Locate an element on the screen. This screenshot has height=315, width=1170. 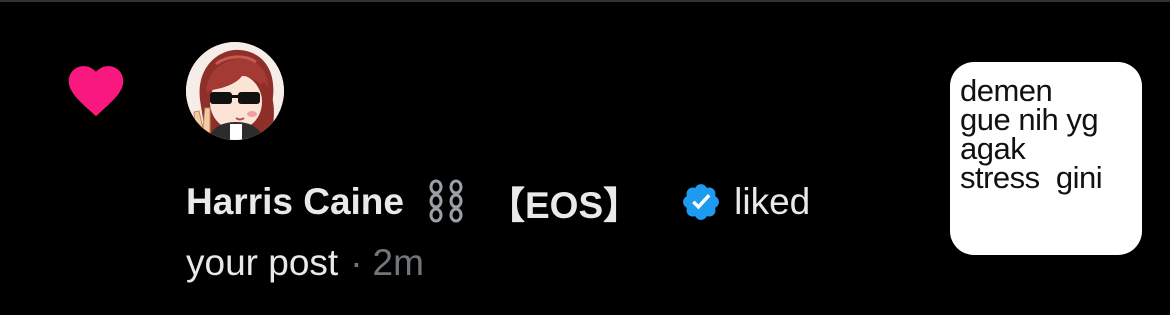
post-preview-line: gue nih yg is located at coordinates (1029, 119).